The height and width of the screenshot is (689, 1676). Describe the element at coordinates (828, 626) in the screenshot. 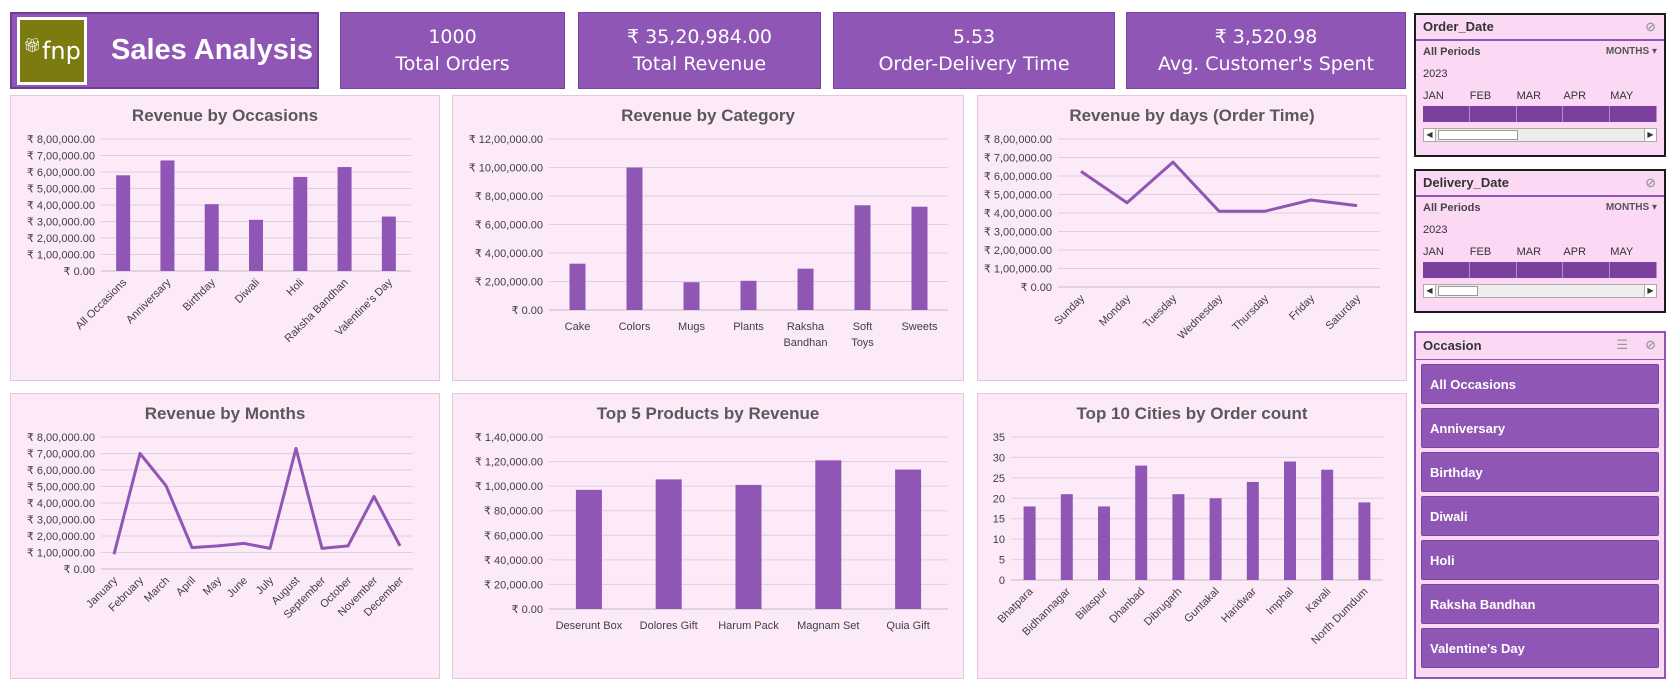

I see `x-tick-label: Magnam Set` at that location.